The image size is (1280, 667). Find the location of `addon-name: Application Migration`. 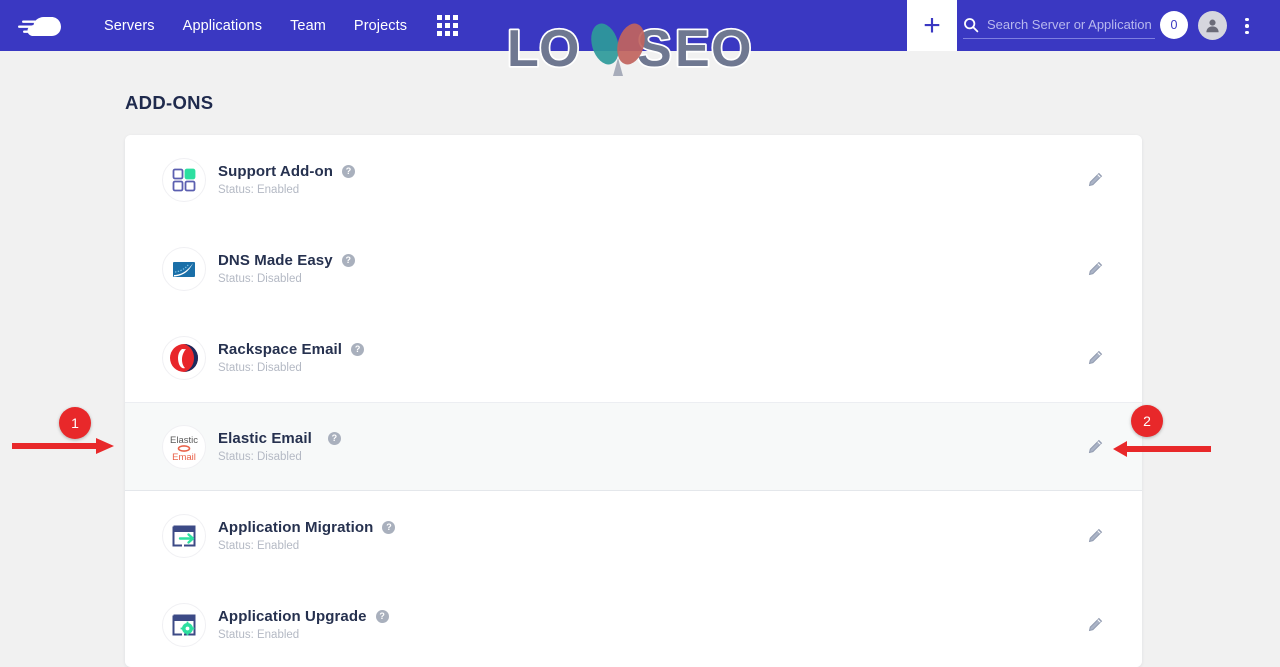

addon-name: Application Migration is located at coordinates (296, 527).